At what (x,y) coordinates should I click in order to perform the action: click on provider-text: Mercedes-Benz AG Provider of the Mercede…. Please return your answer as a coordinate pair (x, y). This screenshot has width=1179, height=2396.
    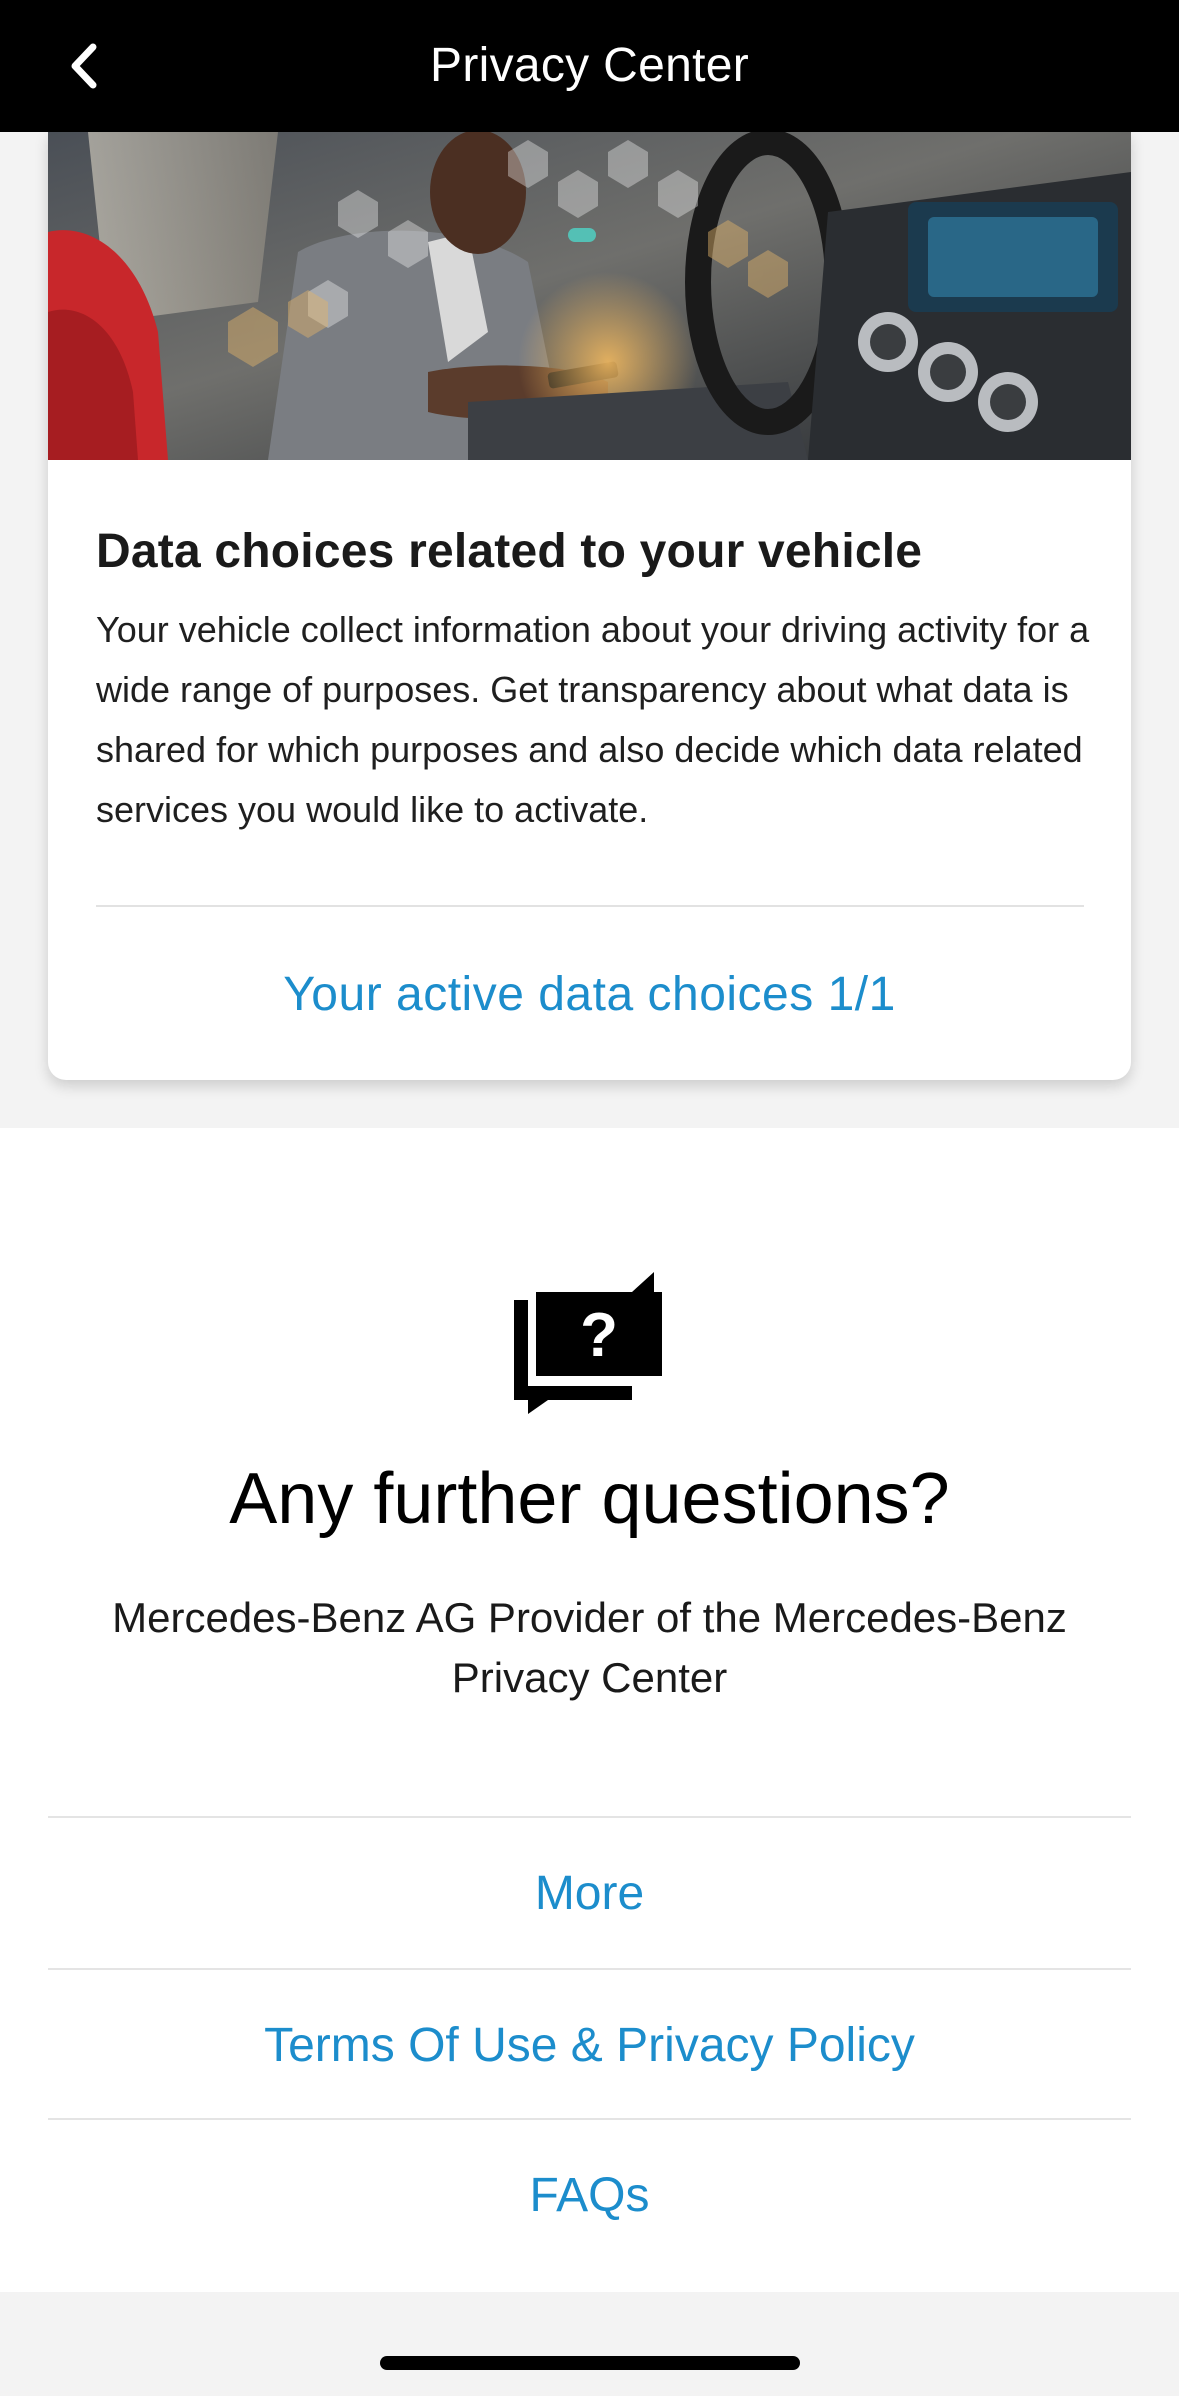
    Looking at the image, I should click on (589, 1647).